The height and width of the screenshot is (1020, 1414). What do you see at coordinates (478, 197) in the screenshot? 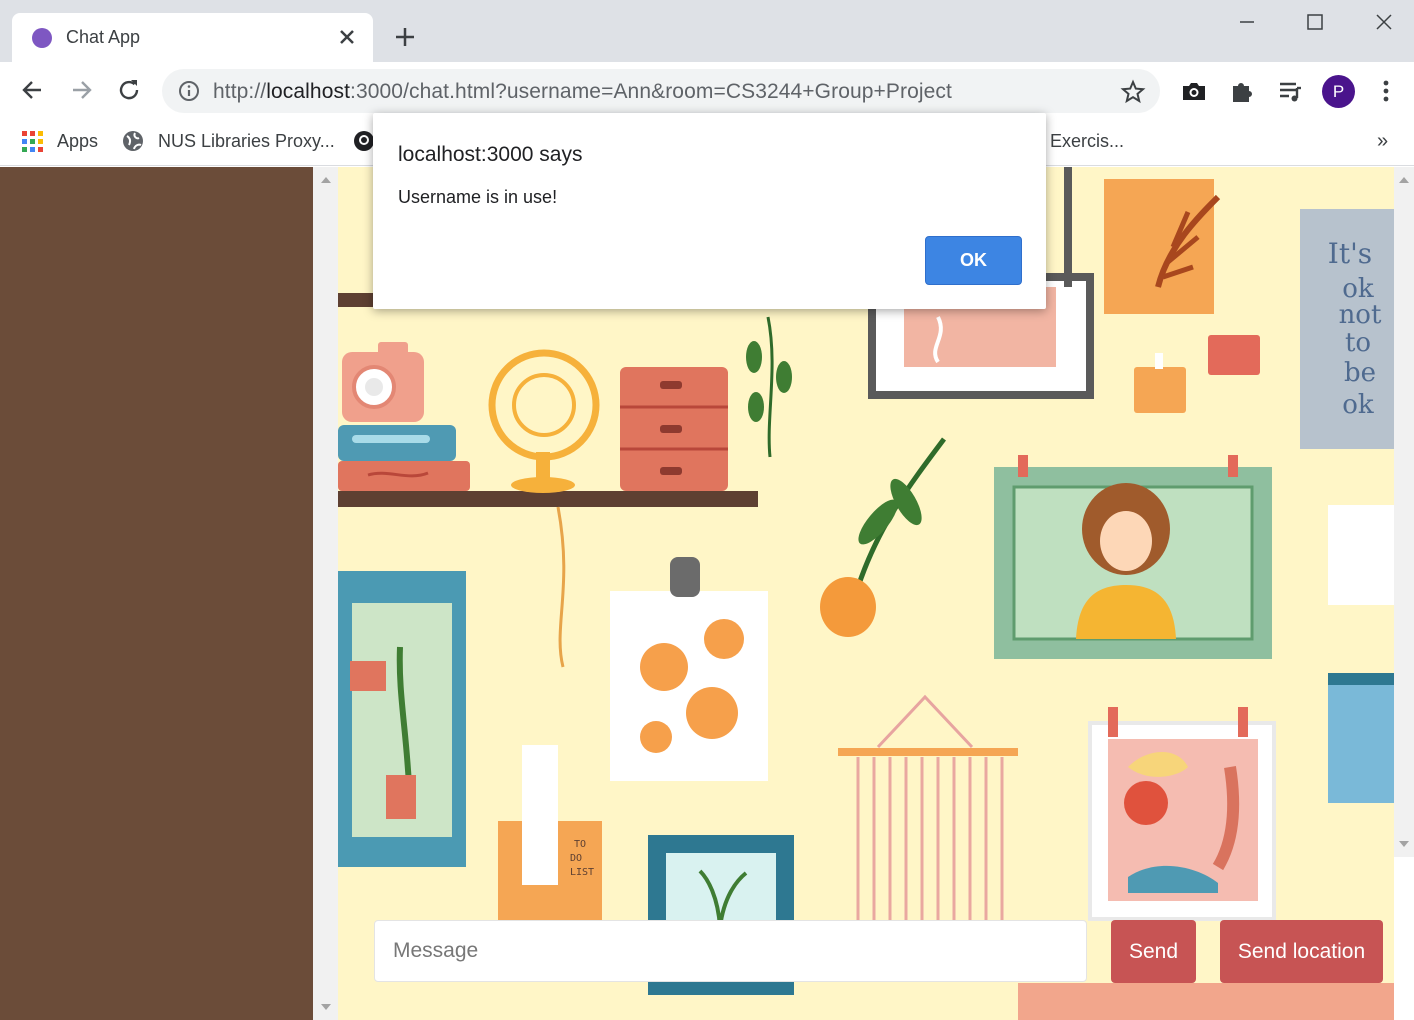
I see `dialog-message: Username is in use!` at bounding box center [478, 197].